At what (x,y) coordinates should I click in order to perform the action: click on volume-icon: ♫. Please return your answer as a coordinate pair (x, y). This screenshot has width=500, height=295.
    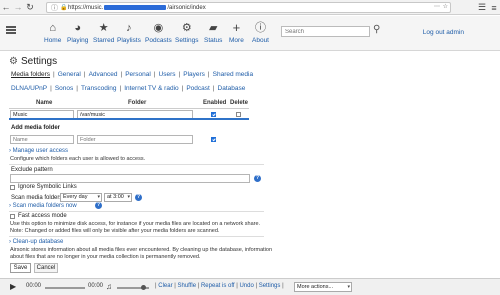
    Looking at the image, I should click on (109, 286).